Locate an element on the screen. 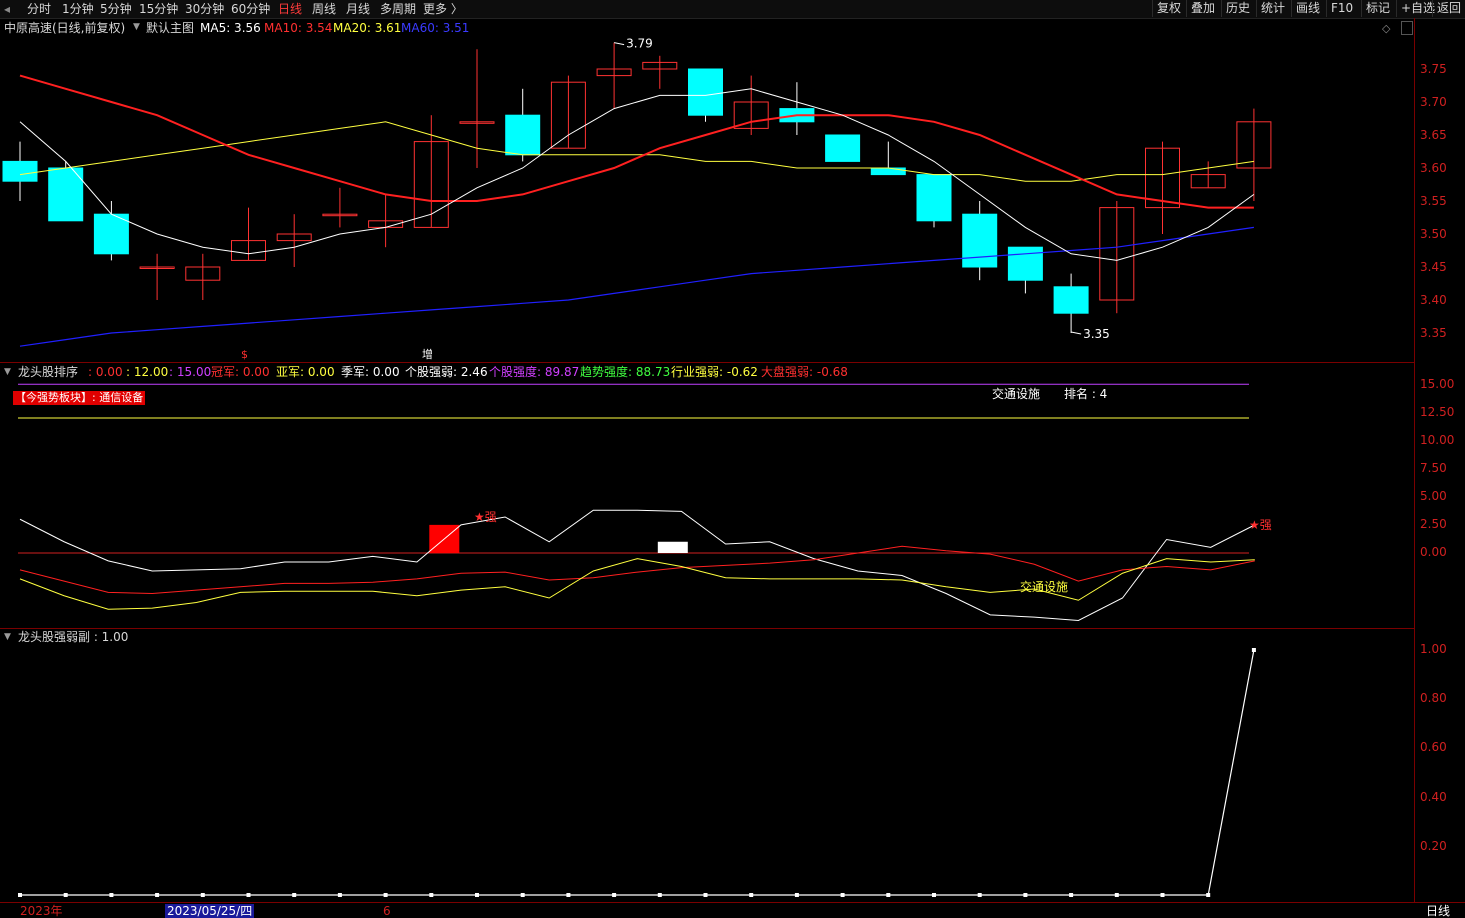  f10-button: F10 is located at coordinates (1341, 8).